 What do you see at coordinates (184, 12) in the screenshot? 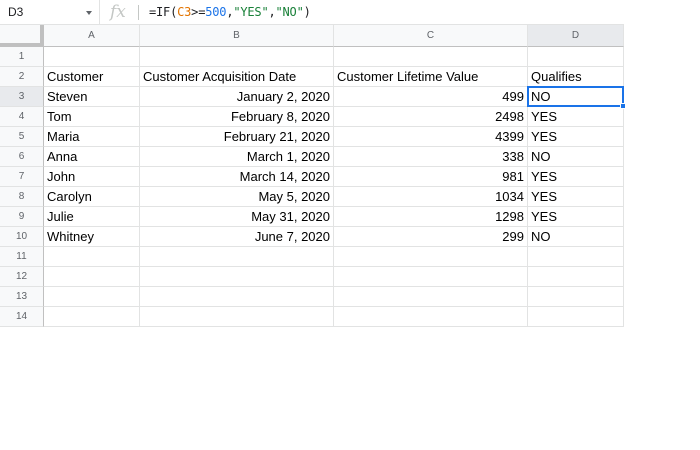
I see `formula-ref: C3` at bounding box center [184, 12].